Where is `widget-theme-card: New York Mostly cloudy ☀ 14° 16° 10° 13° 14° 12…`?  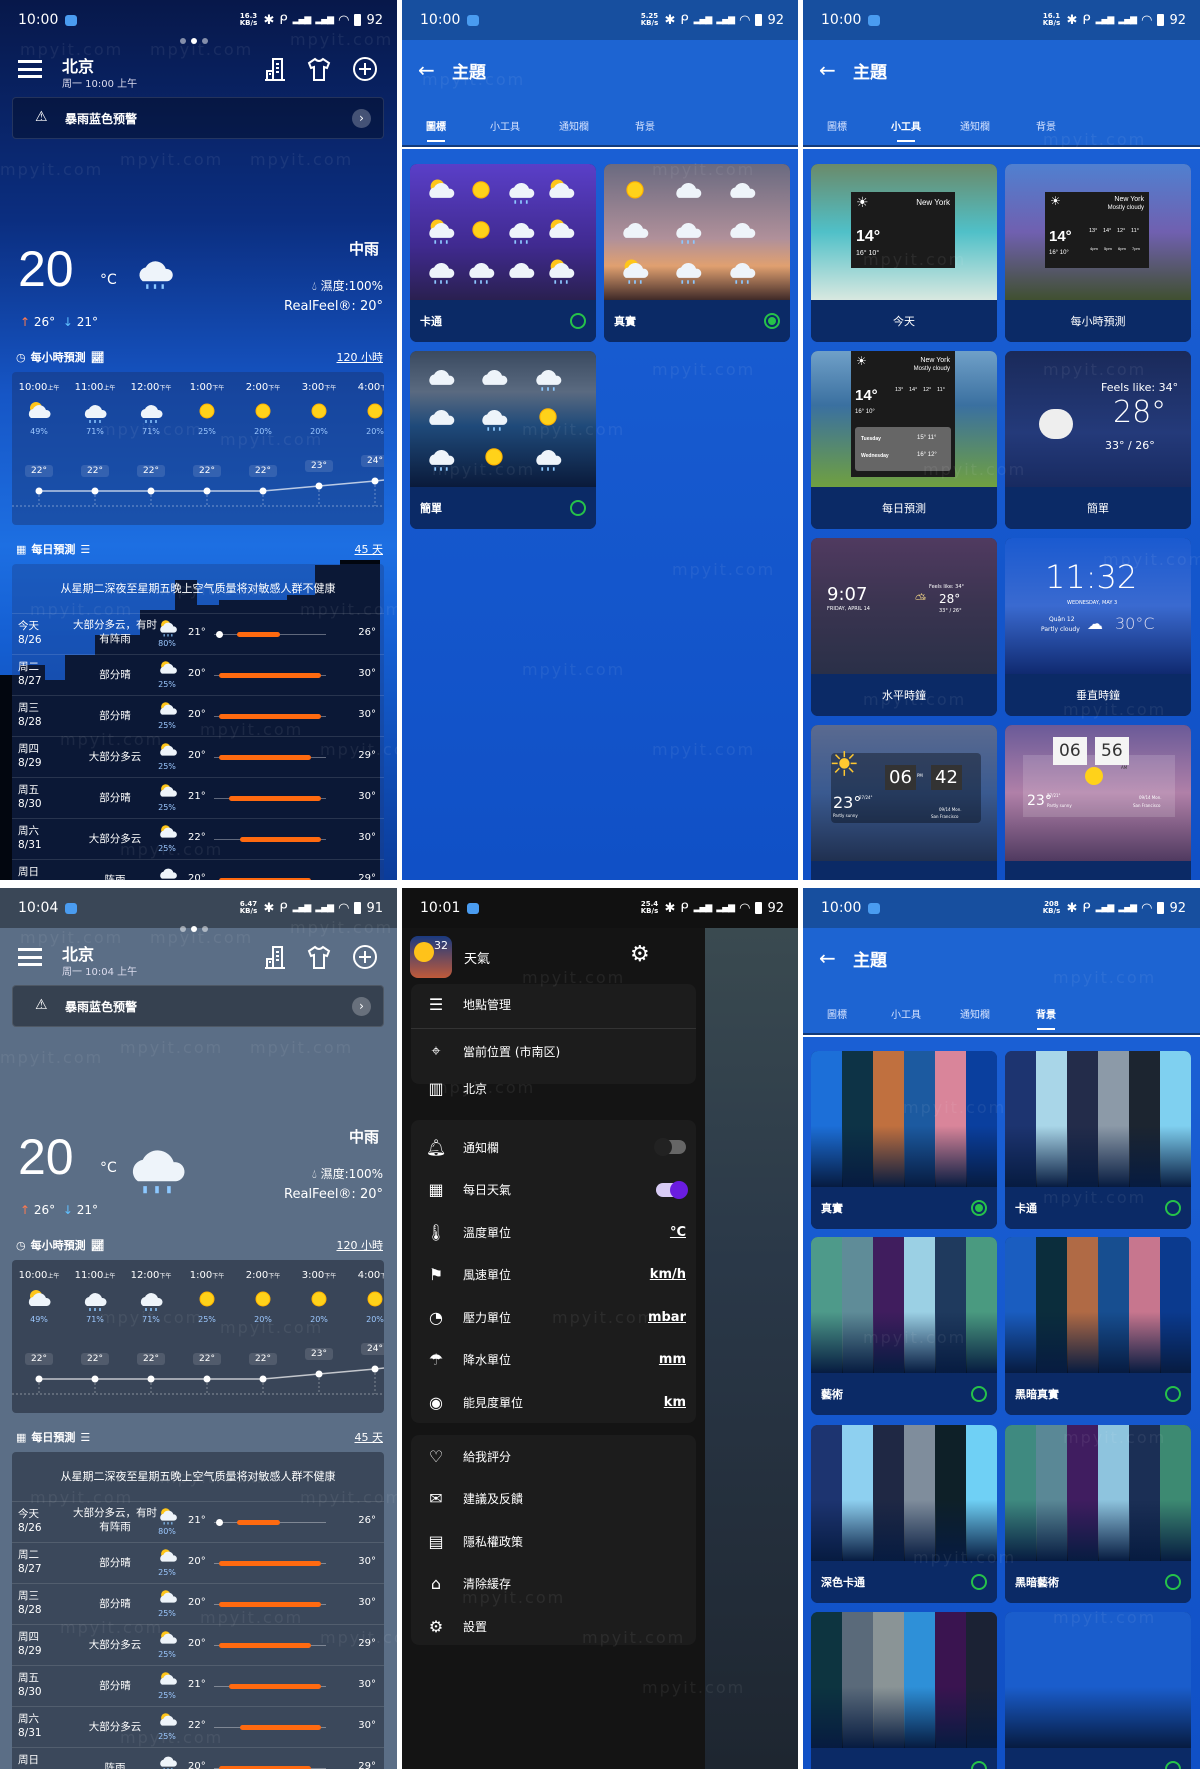 widget-theme-card: New York Mostly cloudy ☀ 14° 16° 10° 13° 14° 12… is located at coordinates (904, 440).